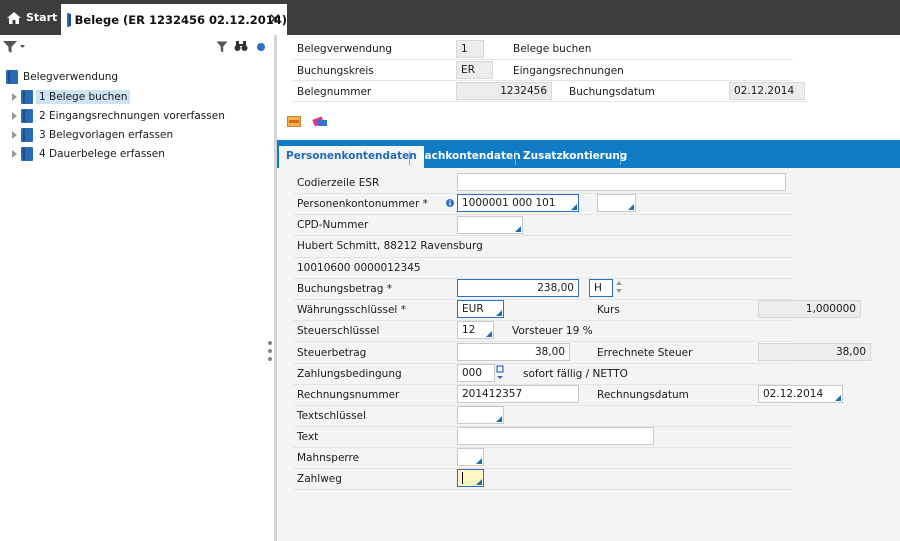 This screenshot has height=541, width=900. Describe the element at coordinates (319, 479) in the screenshot. I see `zahlweg-label: Zahlweg` at that location.